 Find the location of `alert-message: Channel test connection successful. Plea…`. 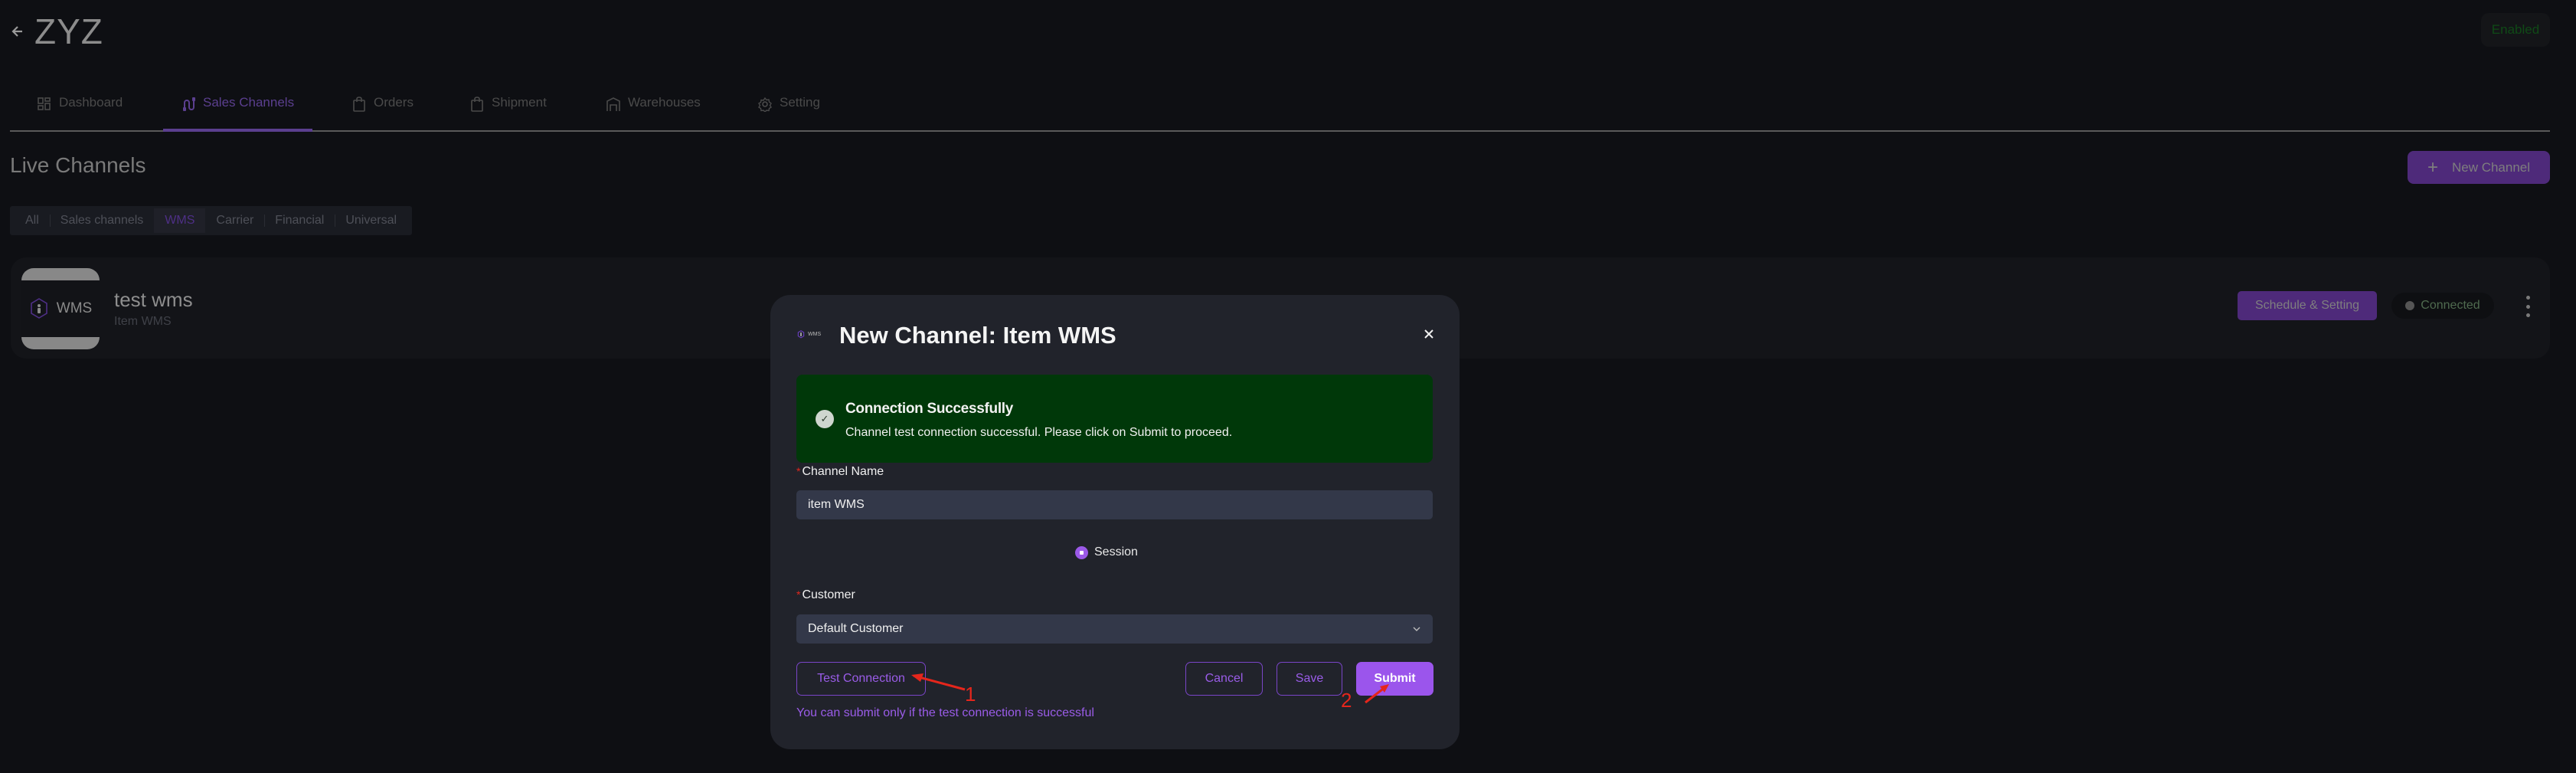

alert-message: Channel test connection successful. Plea… is located at coordinates (1039, 432).